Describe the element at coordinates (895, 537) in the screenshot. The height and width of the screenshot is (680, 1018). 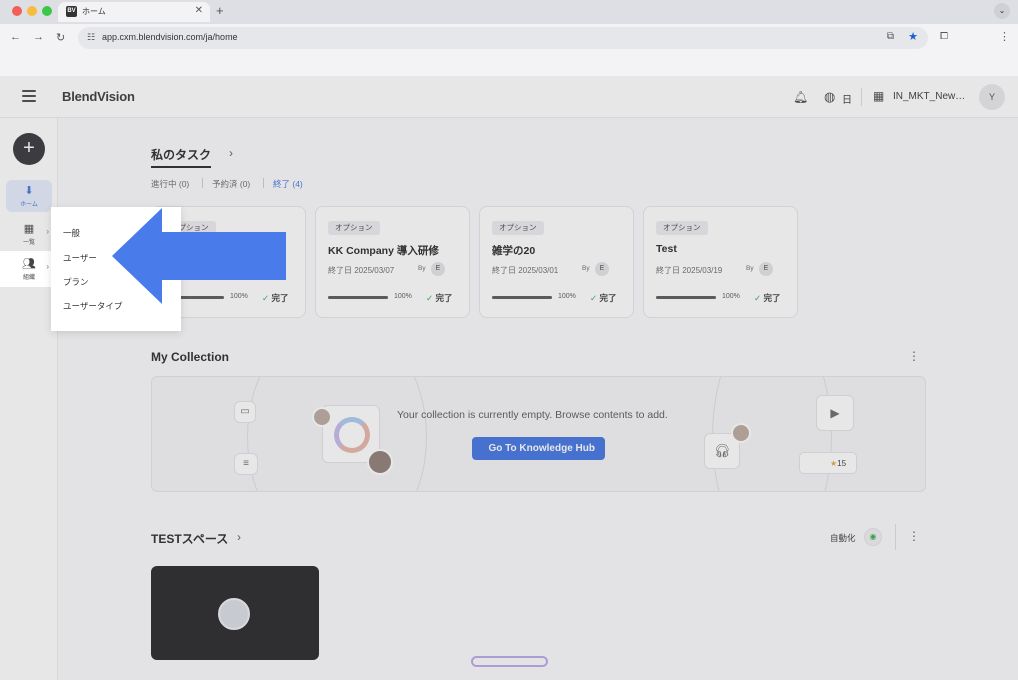
I see `space-divider` at that location.